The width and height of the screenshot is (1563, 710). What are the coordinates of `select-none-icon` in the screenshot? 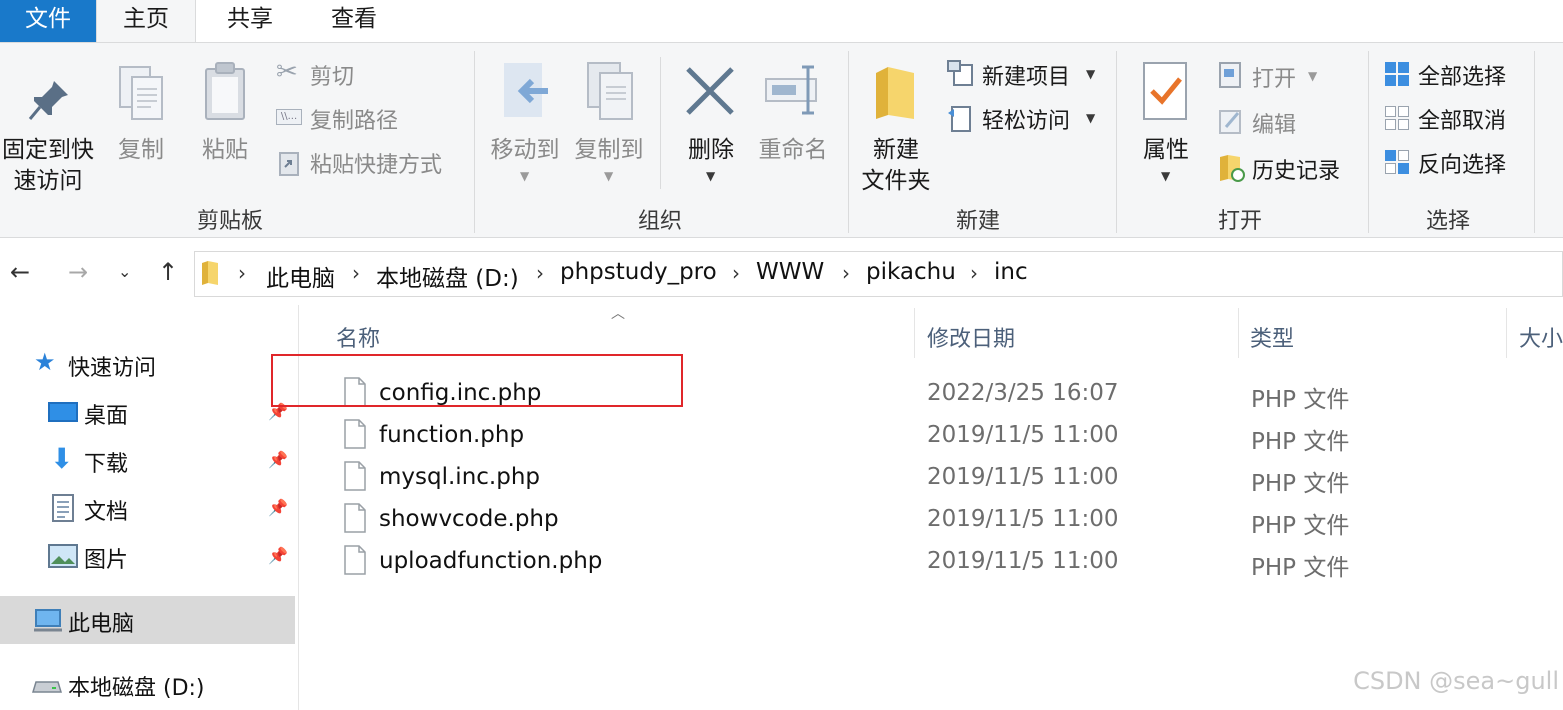 It's located at (1397, 118).